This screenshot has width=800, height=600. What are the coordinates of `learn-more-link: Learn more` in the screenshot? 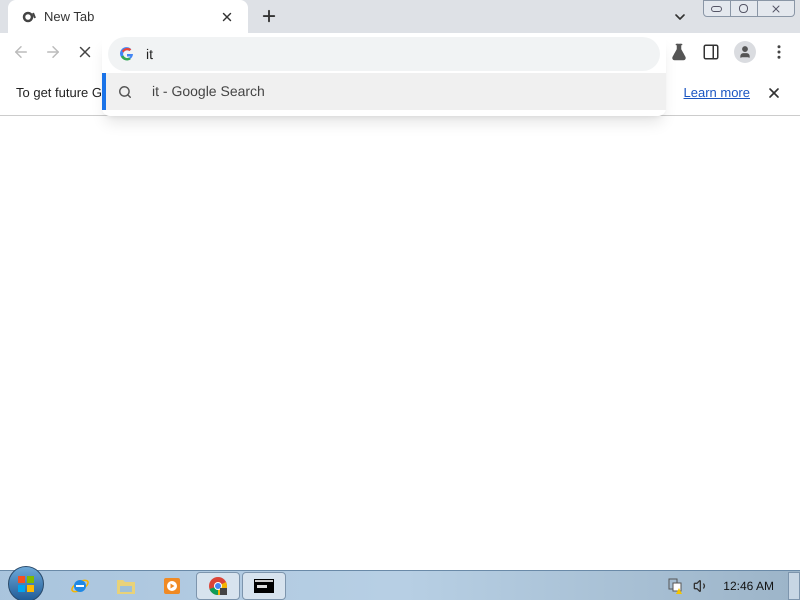 It's located at (717, 92).